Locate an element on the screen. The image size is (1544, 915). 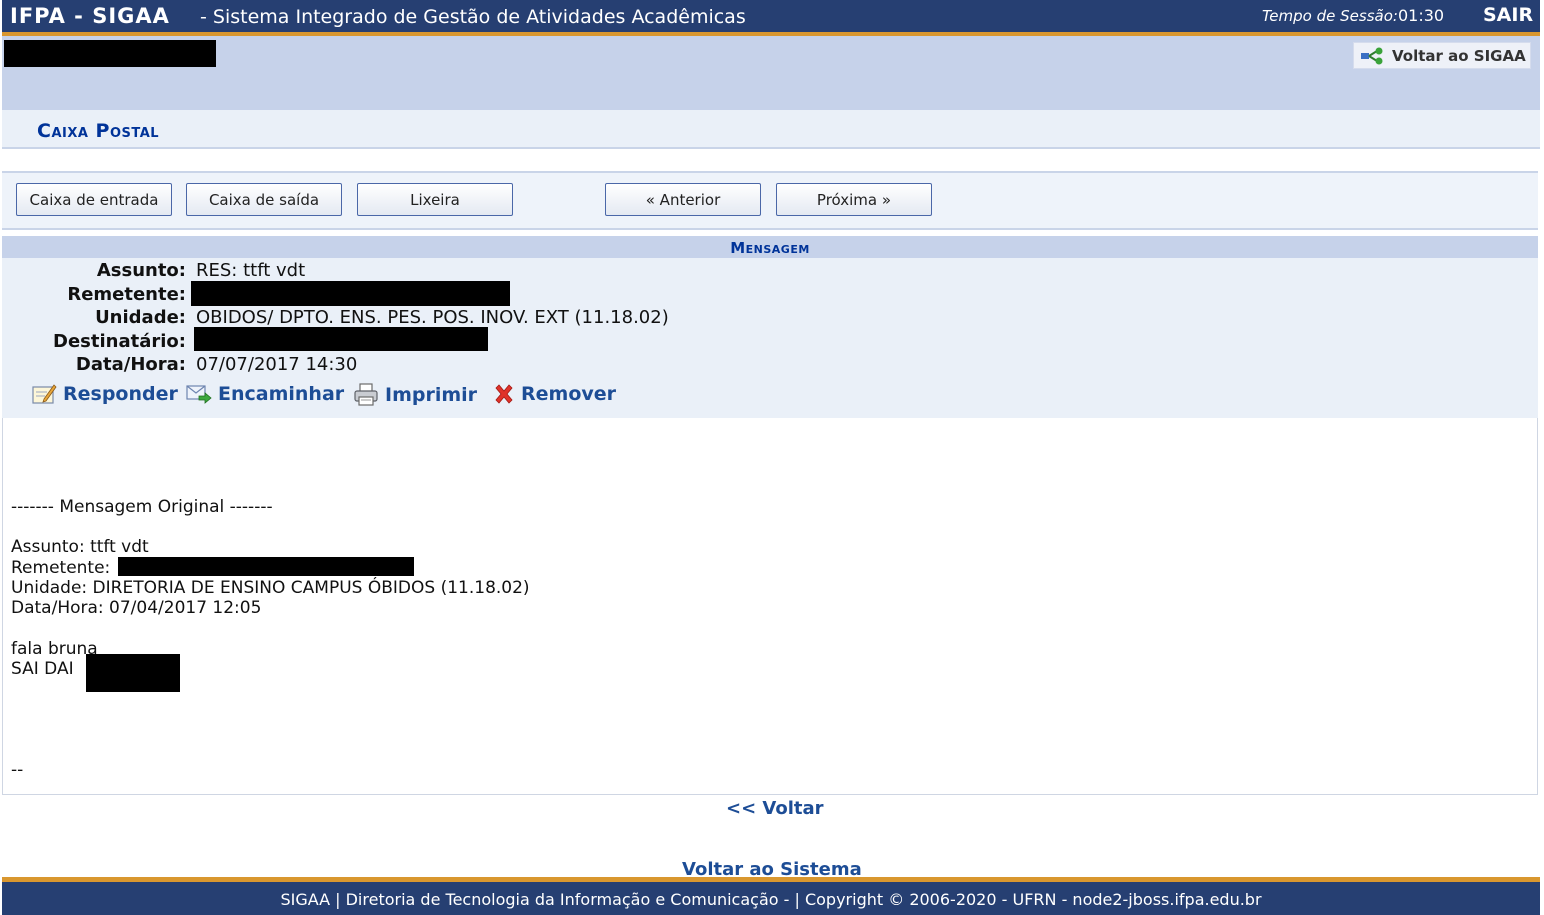
reply-label: Responder is located at coordinates (120, 394).